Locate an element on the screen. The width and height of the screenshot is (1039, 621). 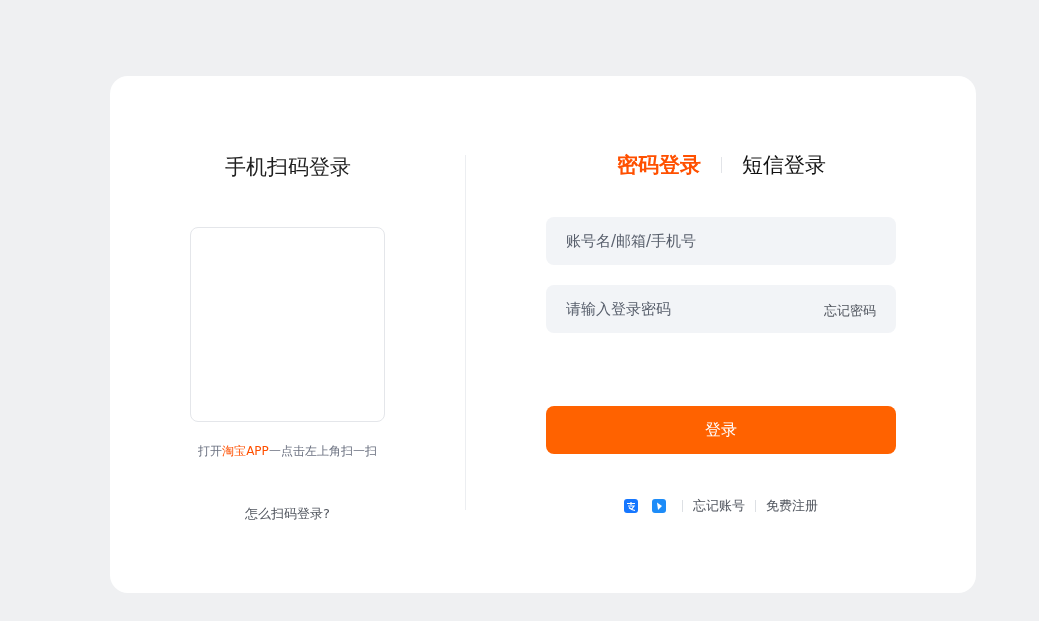
forgot-password-link: 忘记密码 is located at coordinates (850, 311).